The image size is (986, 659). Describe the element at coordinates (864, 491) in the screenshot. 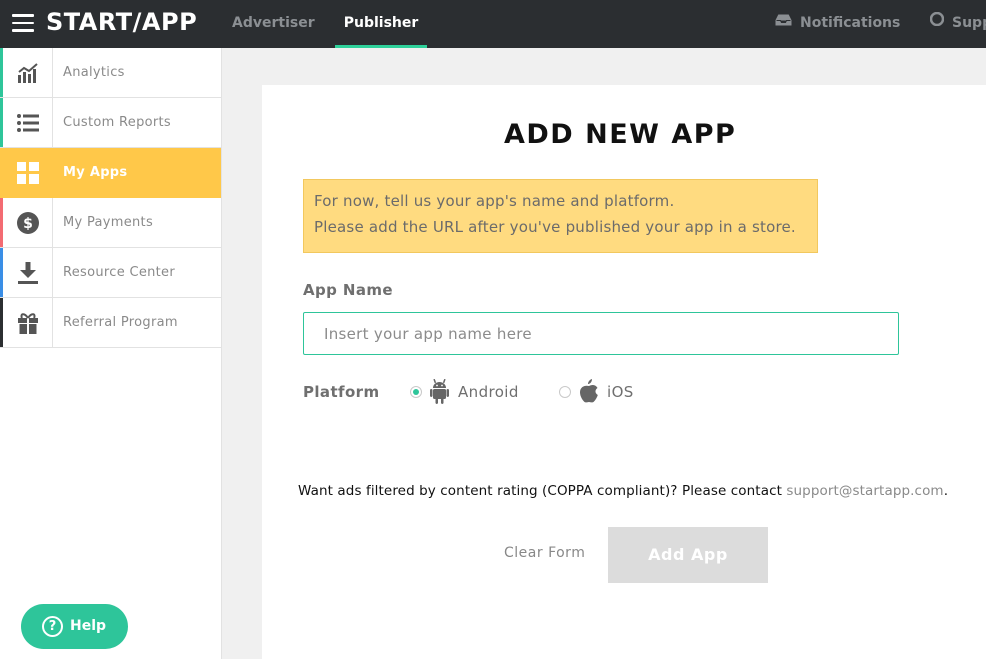

I see `support-email-link: support@startapp.com` at that location.